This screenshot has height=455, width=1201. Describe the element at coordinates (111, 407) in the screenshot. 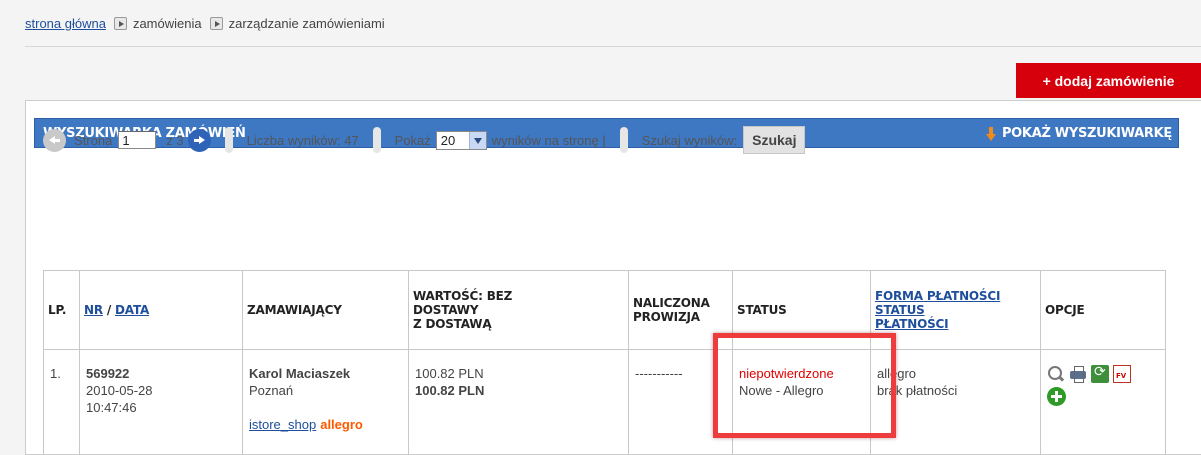

I see `order-time: 10:47:46` at that location.